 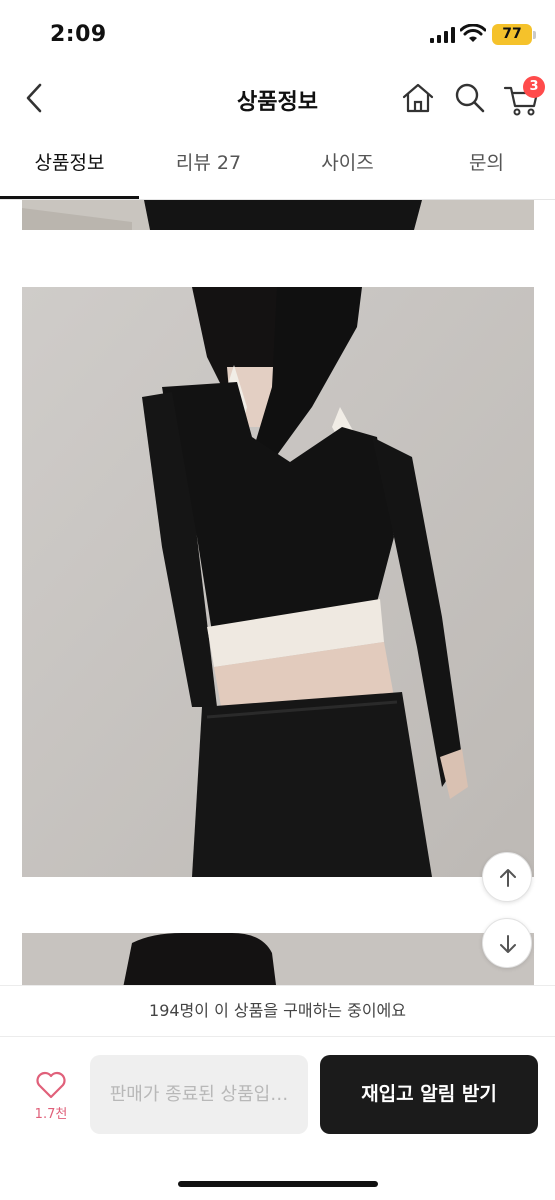 I want to click on search-icon, so click(x=470, y=98).